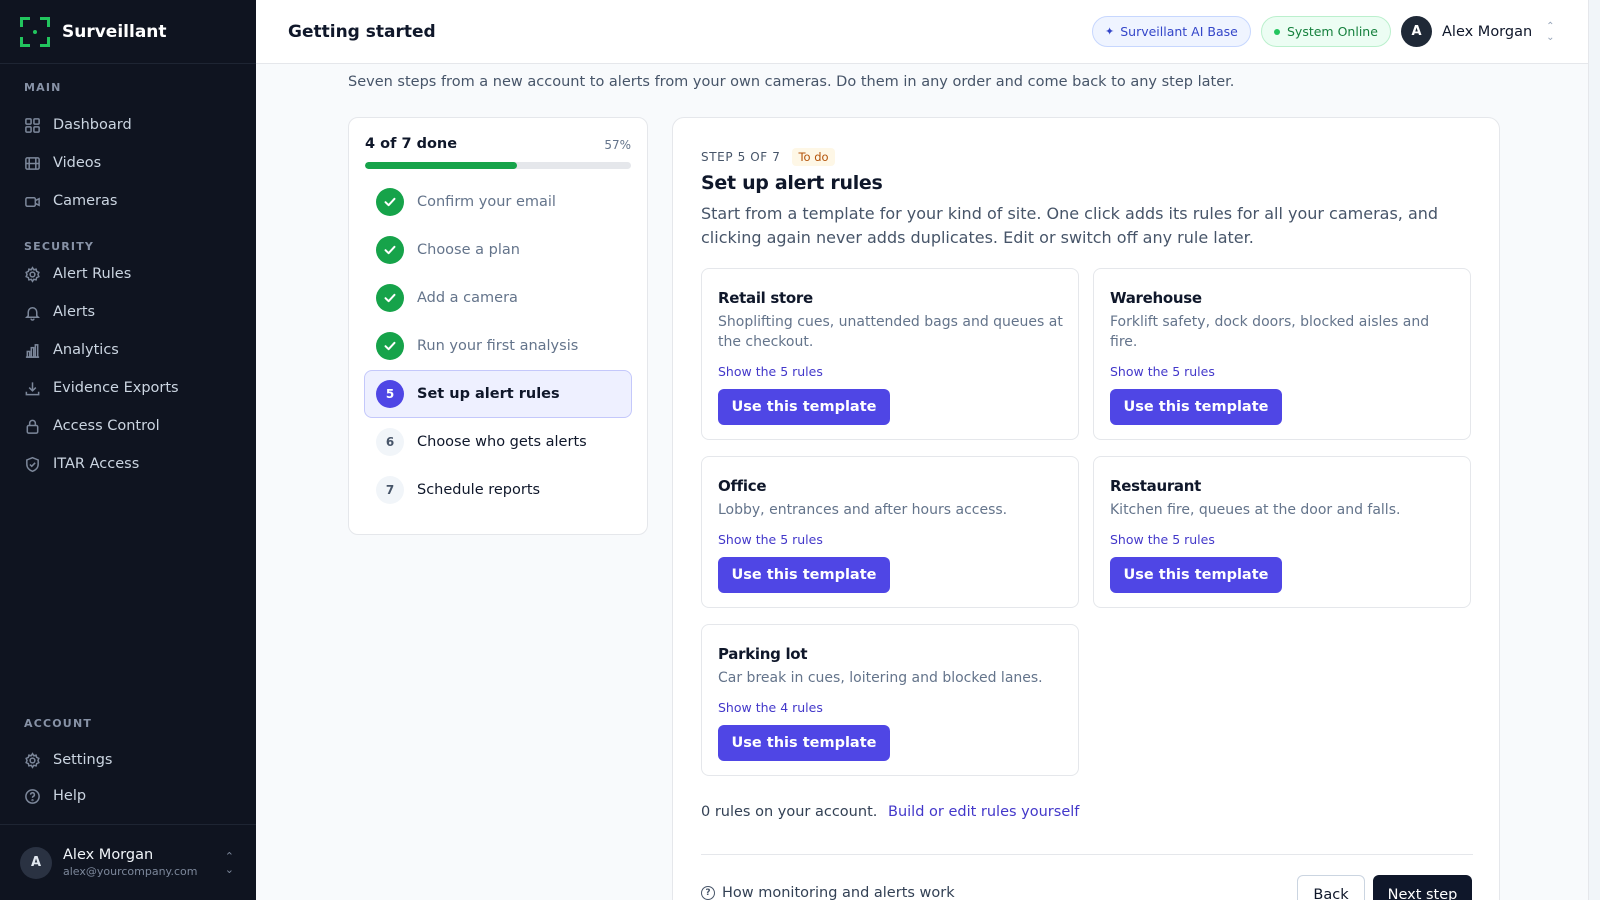 The width and height of the screenshot is (1600, 900). I want to click on progress-label: 4 of 7 done, so click(411, 144).